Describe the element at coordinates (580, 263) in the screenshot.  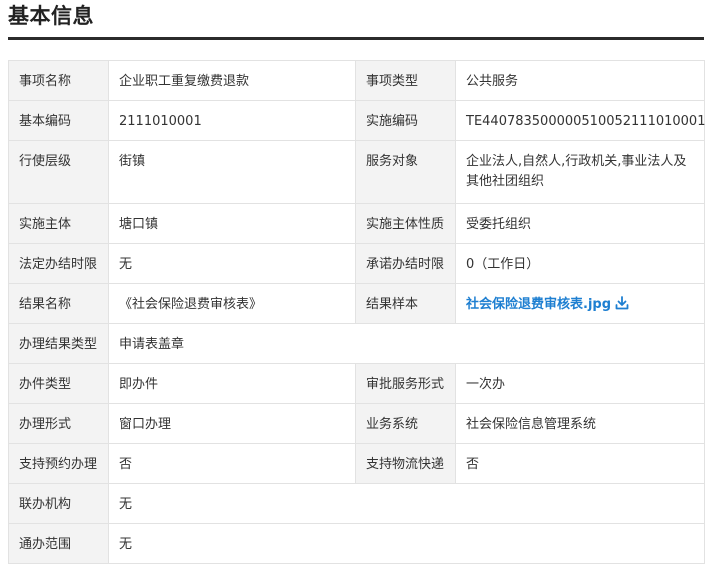
I see `field-value: 0（工作日）` at that location.